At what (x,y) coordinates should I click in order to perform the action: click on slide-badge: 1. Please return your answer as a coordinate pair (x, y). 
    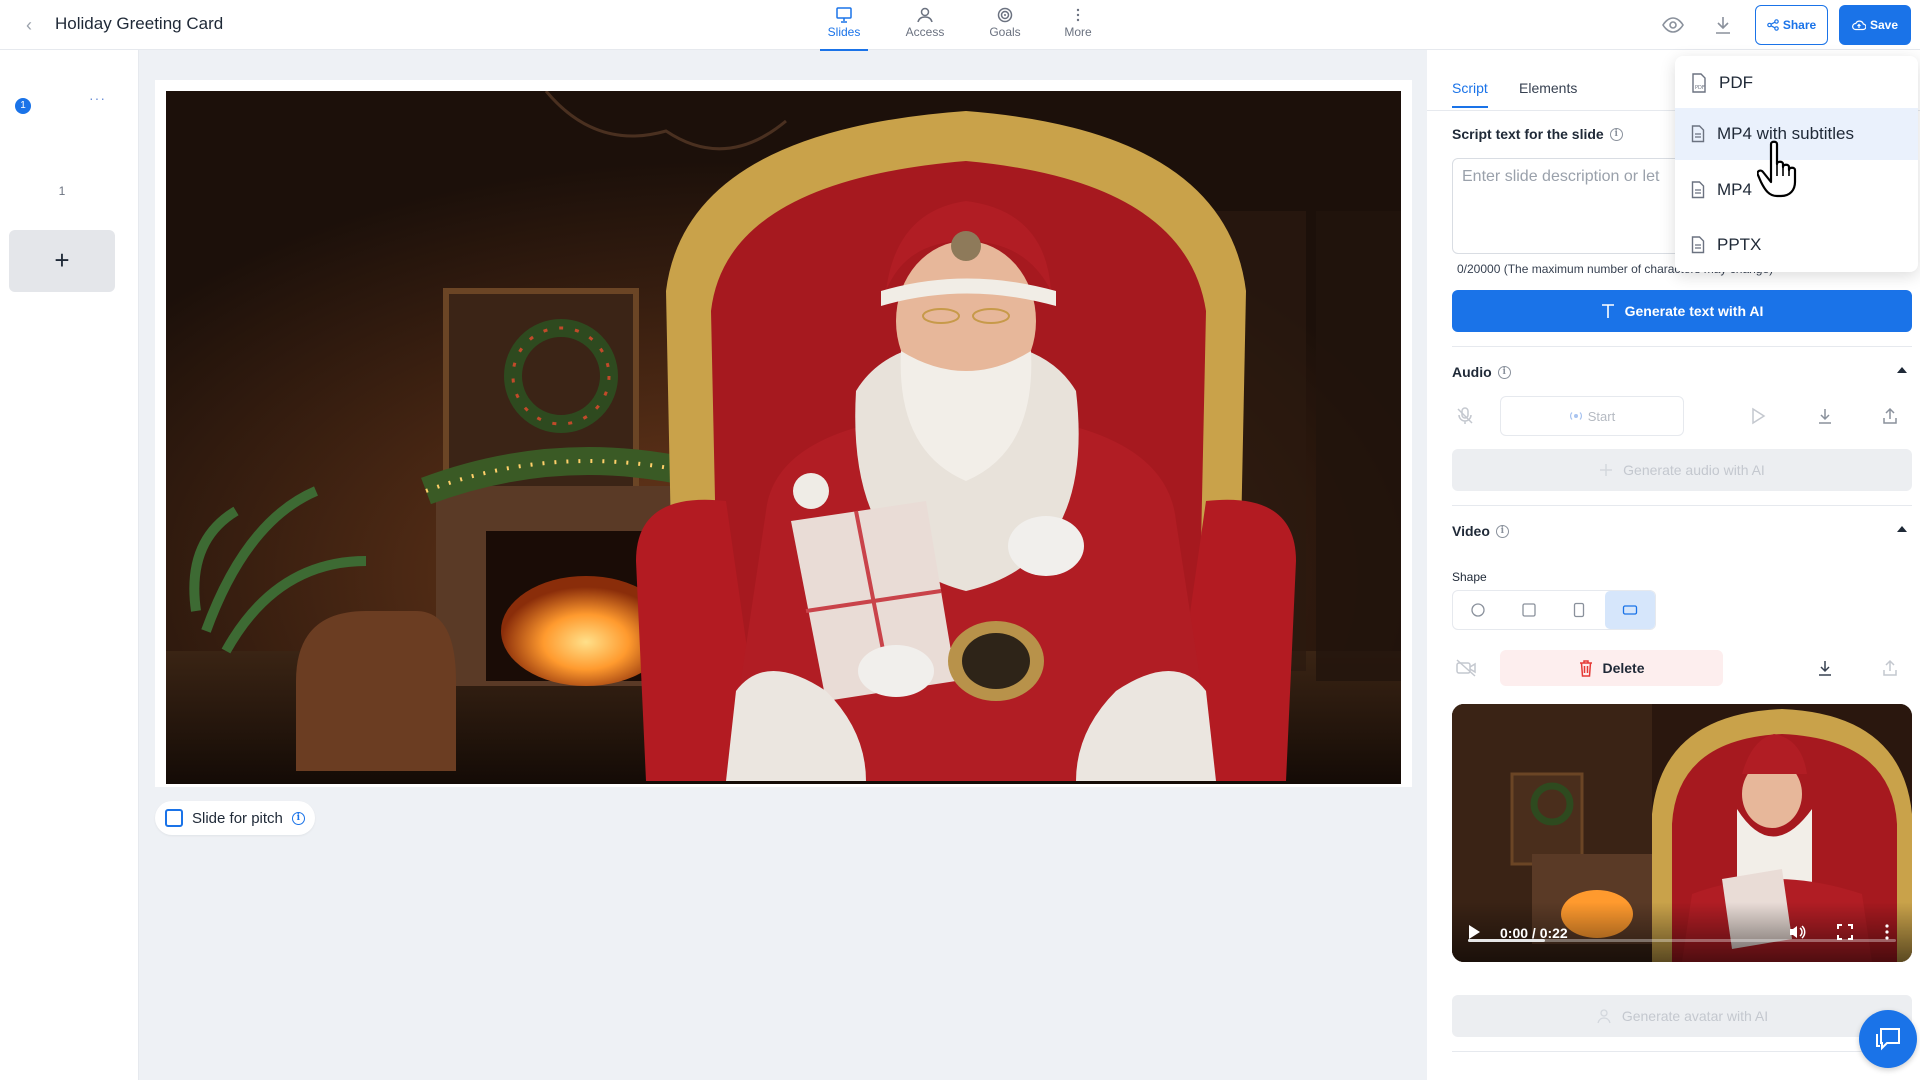
    Looking at the image, I should click on (23, 106).